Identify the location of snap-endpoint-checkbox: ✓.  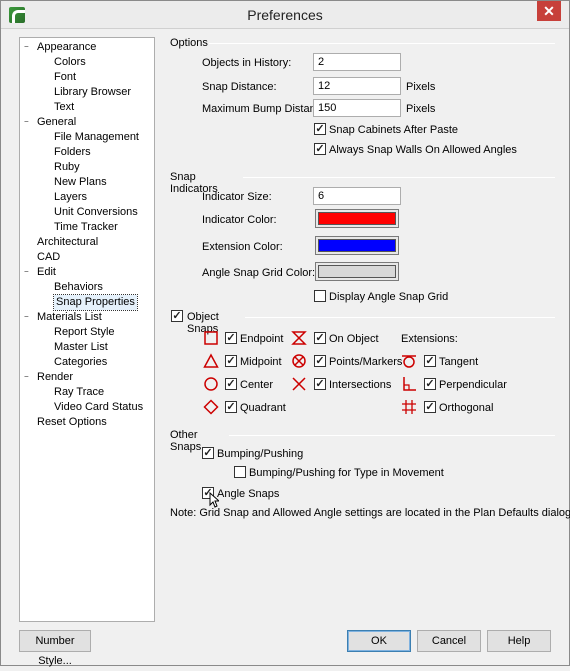
(231, 338).